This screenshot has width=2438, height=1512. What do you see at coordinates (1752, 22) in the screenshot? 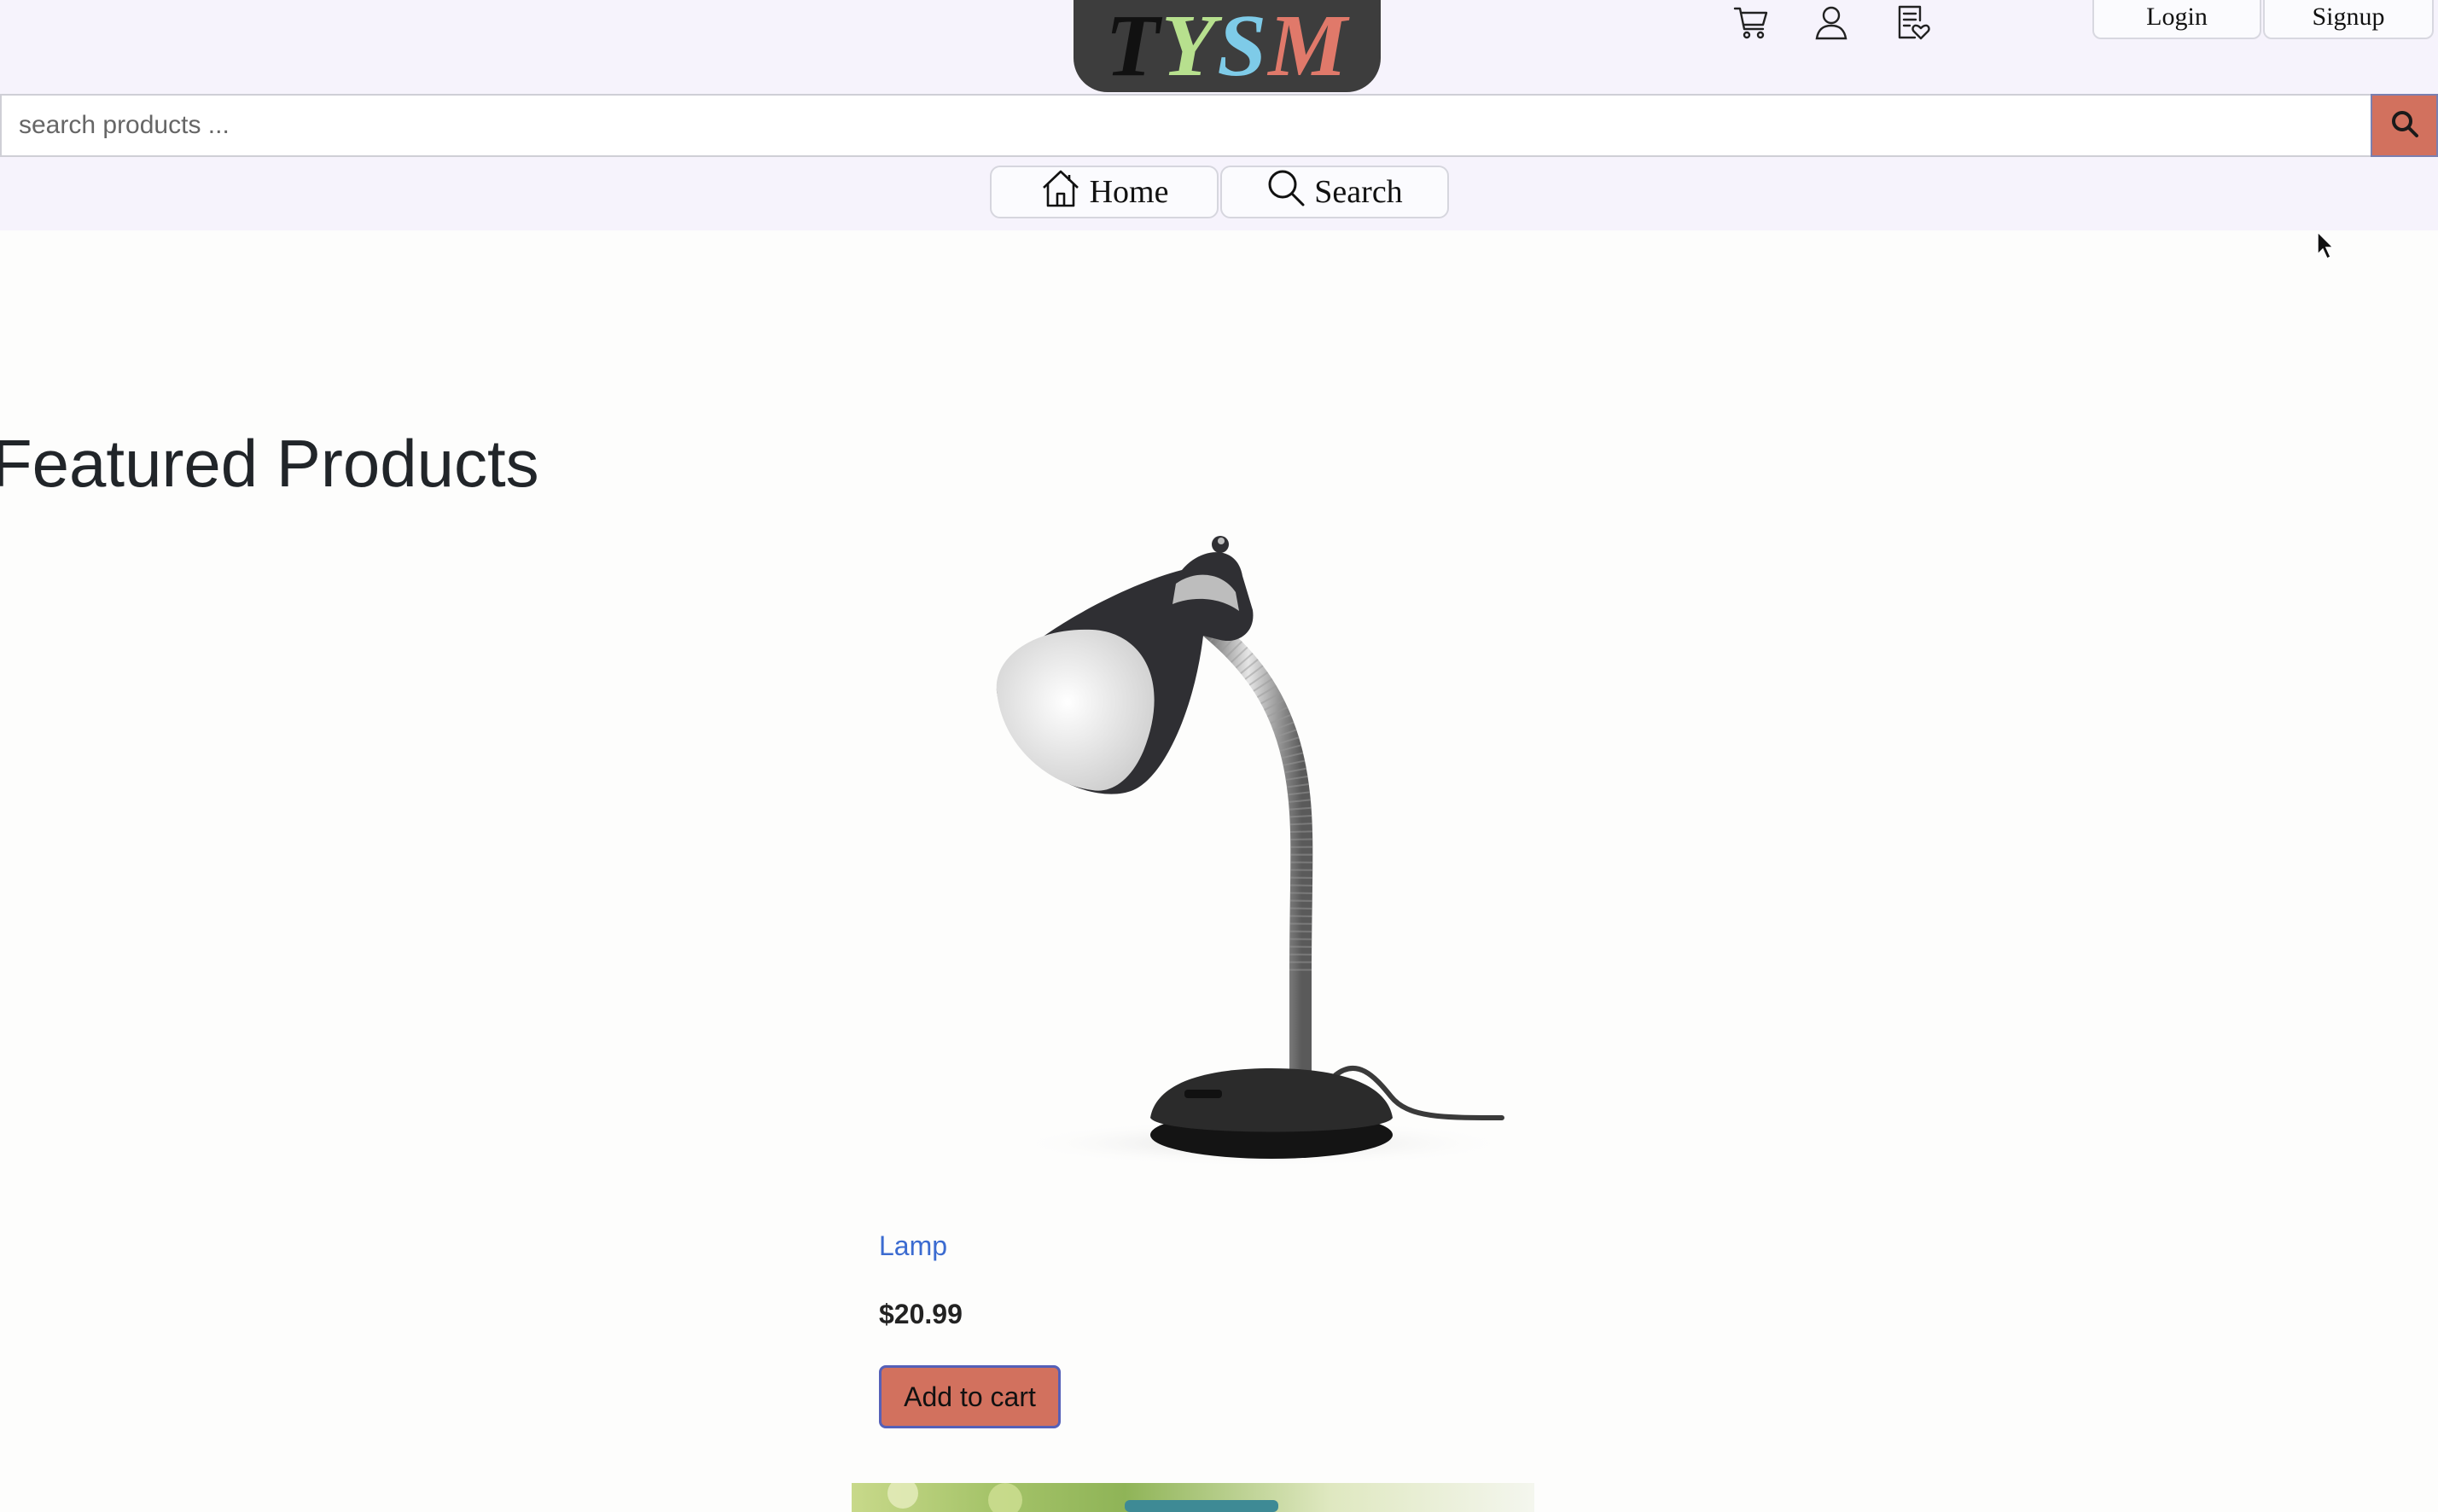
I see `cart-icon` at bounding box center [1752, 22].